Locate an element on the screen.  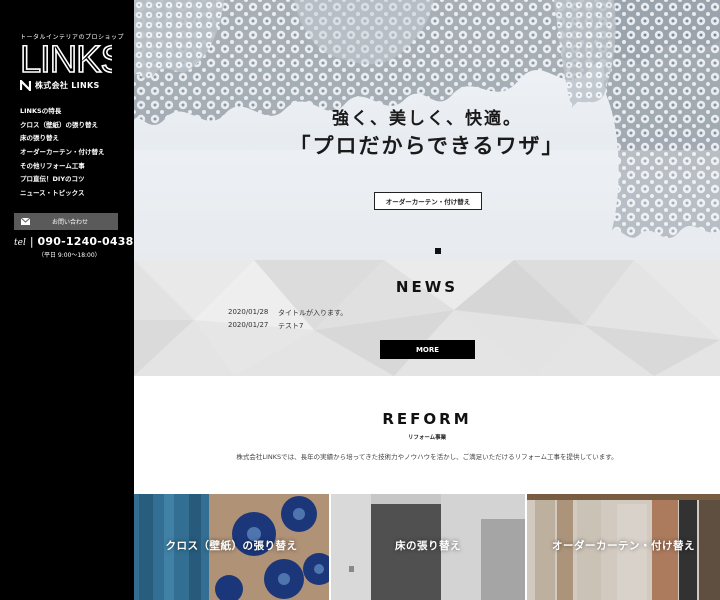
contact-label: お問い合わせ is located at coordinates (70, 222).